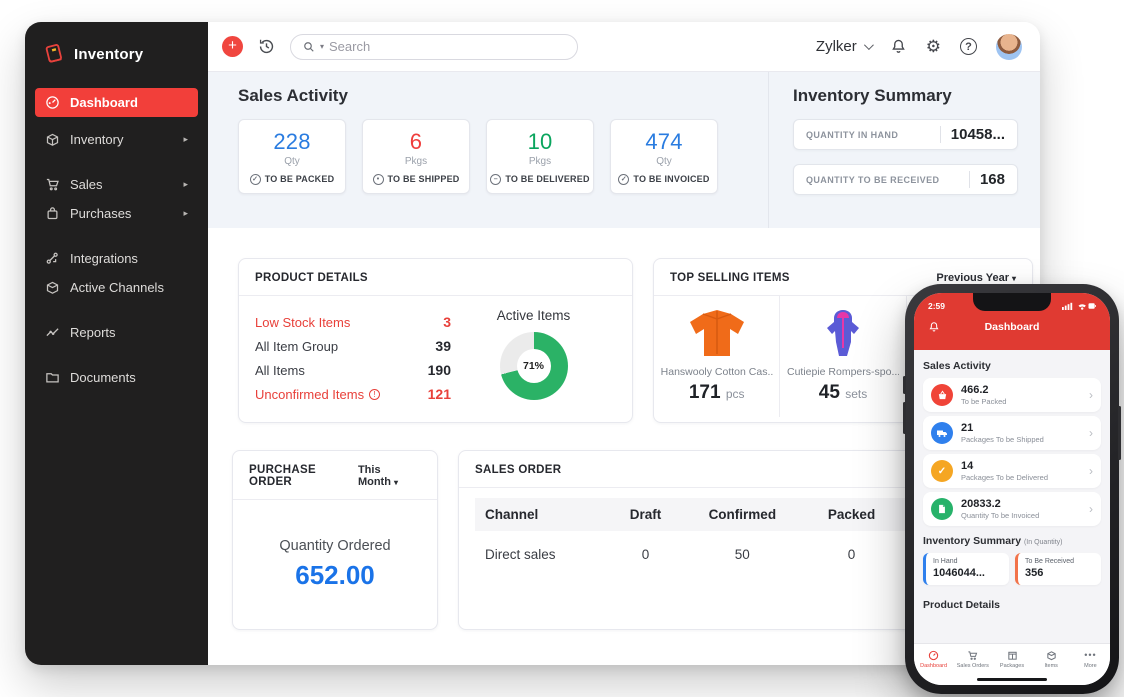 The width and height of the screenshot is (1124, 697). I want to click on sidebar-item-label: Sales, so click(86, 184).